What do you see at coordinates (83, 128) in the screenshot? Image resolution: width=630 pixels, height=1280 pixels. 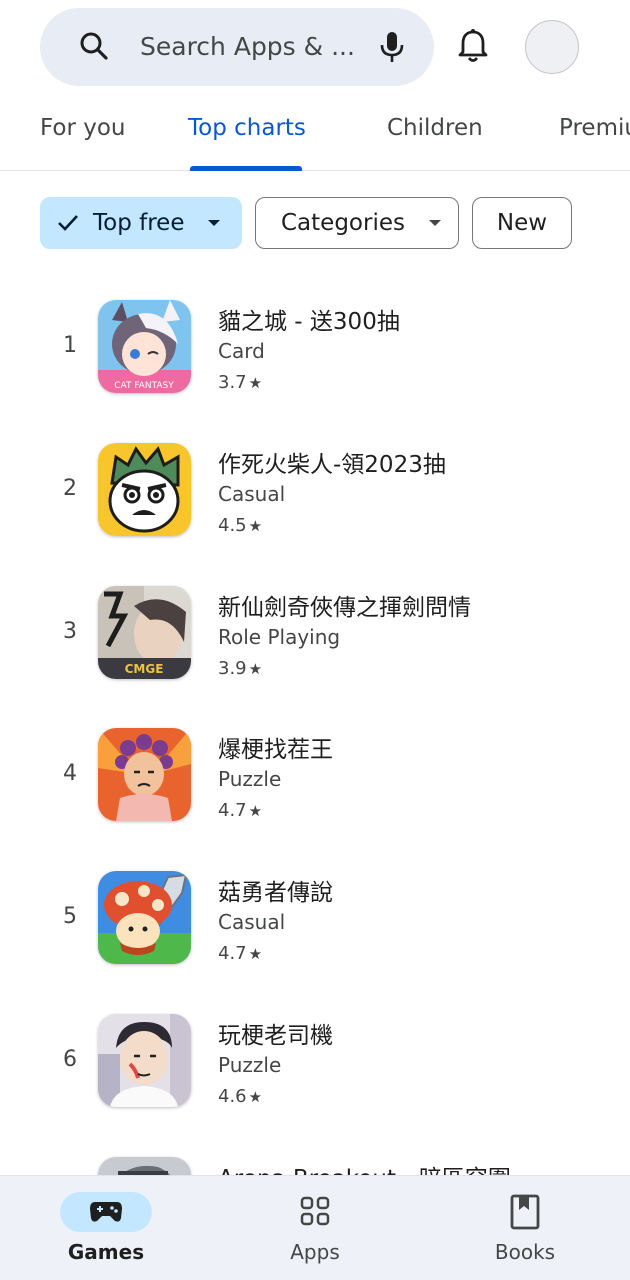 I see `tab-for-you: For you` at bounding box center [83, 128].